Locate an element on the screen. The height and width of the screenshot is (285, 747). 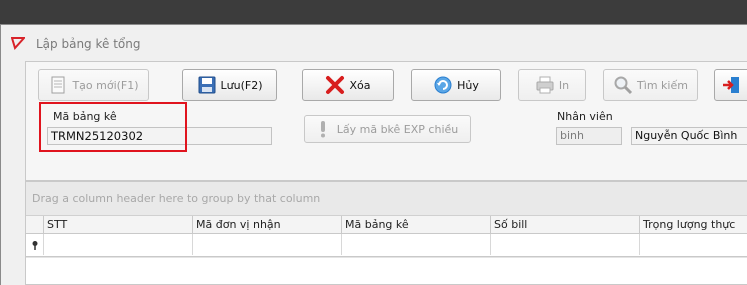
search-button: Tìm kiếm is located at coordinates (650, 85).